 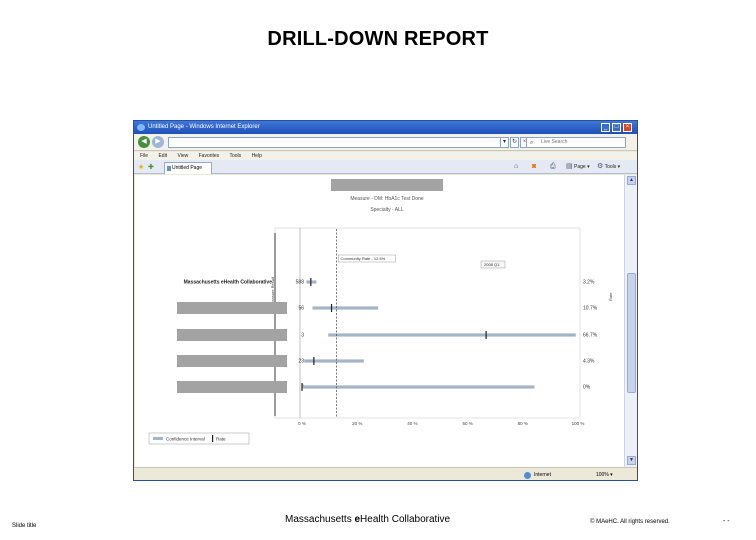 What do you see at coordinates (542, 475) in the screenshot?
I see `zone-label: Internet` at bounding box center [542, 475].